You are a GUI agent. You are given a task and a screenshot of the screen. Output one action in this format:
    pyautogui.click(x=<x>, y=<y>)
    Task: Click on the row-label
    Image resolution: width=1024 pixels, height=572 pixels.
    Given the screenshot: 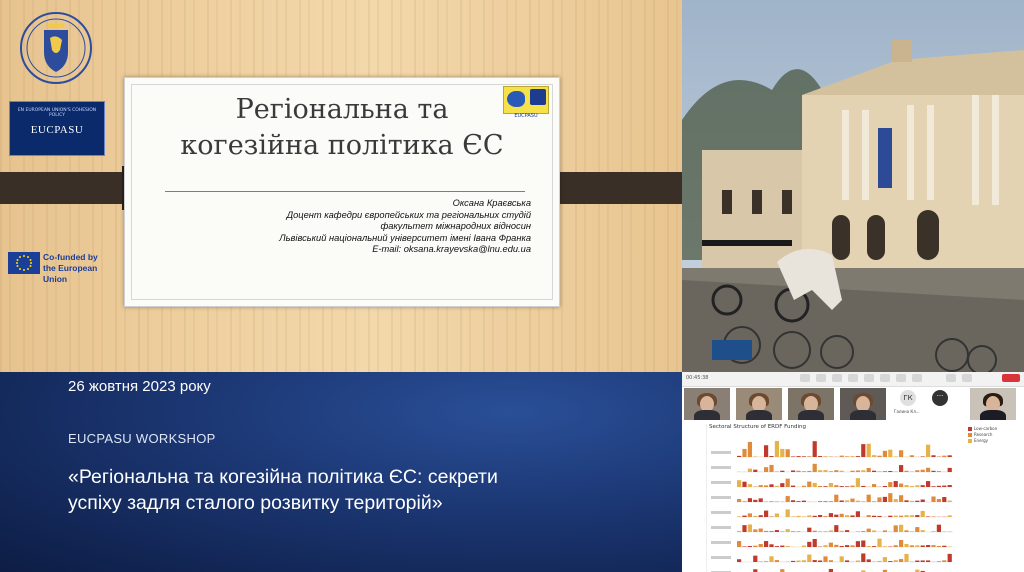 What is the action you would take?
    pyautogui.click(x=721, y=557)
    